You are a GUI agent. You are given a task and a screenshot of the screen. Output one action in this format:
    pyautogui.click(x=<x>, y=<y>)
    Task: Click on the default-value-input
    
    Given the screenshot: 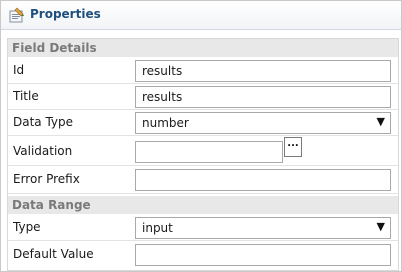 What is the action you would take?
    pyautogui.click(x=263, y=255)
    